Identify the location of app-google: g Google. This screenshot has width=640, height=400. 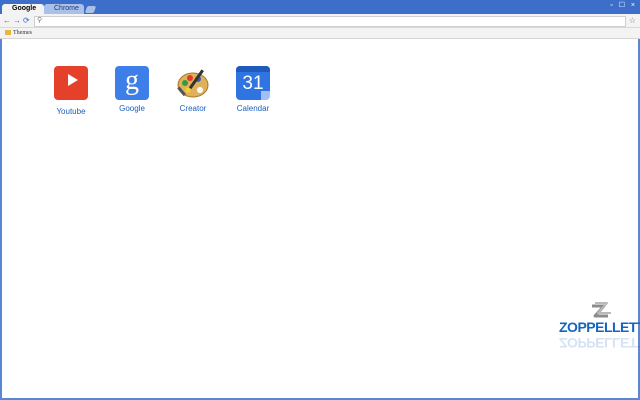
(132, 89).